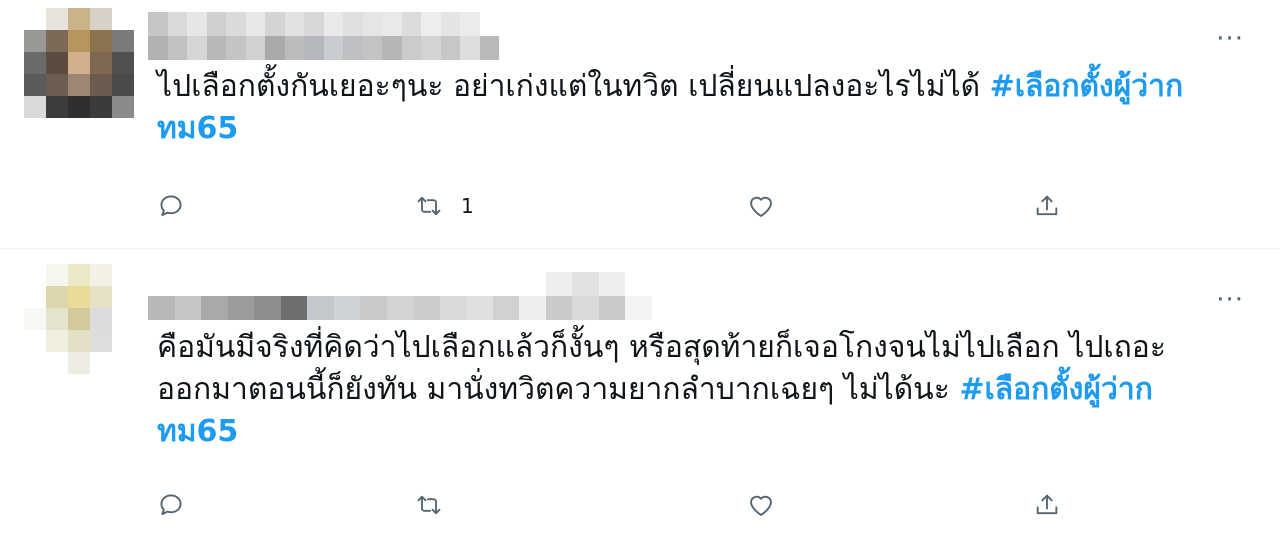 This screenshot has height=551, width=1280. What do you see at coordinates (617, 206) in the screenshot?
I see `tweet-actions: 1` at bounding box center [617, 206].